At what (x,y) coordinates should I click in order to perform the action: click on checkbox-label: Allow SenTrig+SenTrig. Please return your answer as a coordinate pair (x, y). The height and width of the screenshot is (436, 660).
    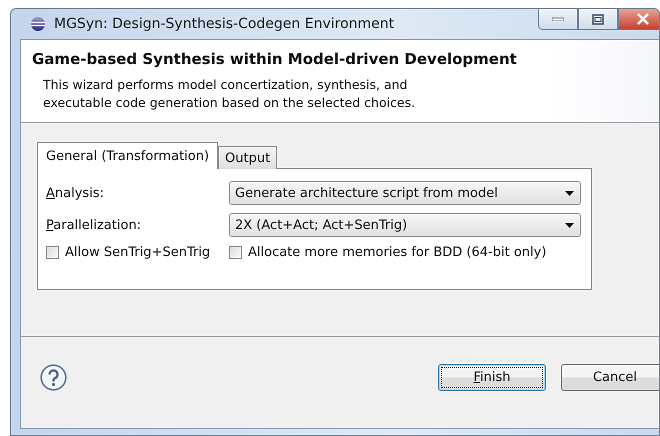
    Looking at the image, I should click on (137, 252).